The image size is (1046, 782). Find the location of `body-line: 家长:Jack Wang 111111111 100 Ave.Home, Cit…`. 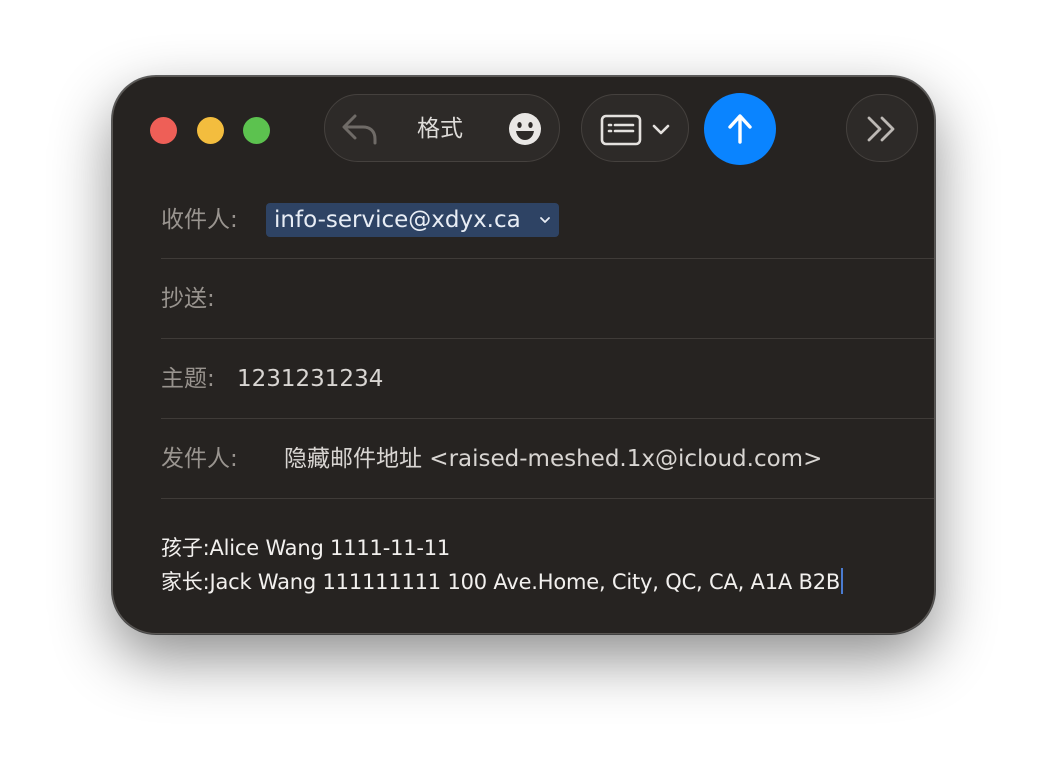

body-line: 家长:Jack Wang 111111111 100 Ave.Home, Cit… is located at coordinates (502, 582).